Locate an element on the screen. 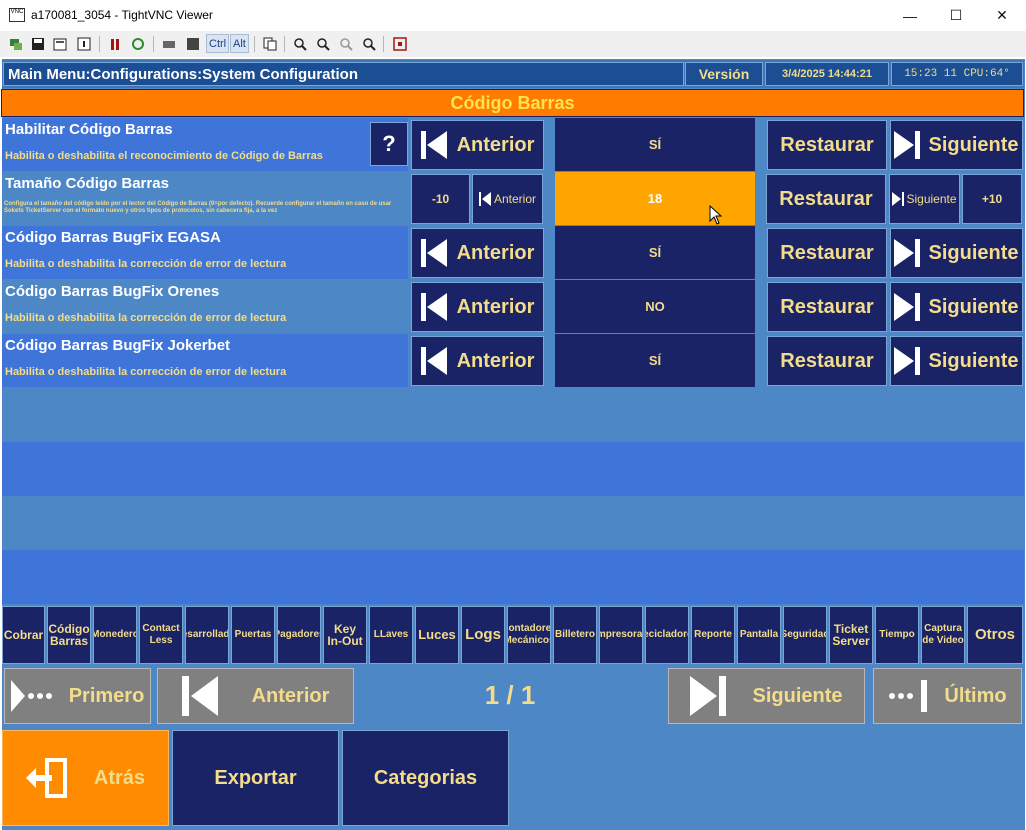  last-page-icon is located at coordinates (908, 696).